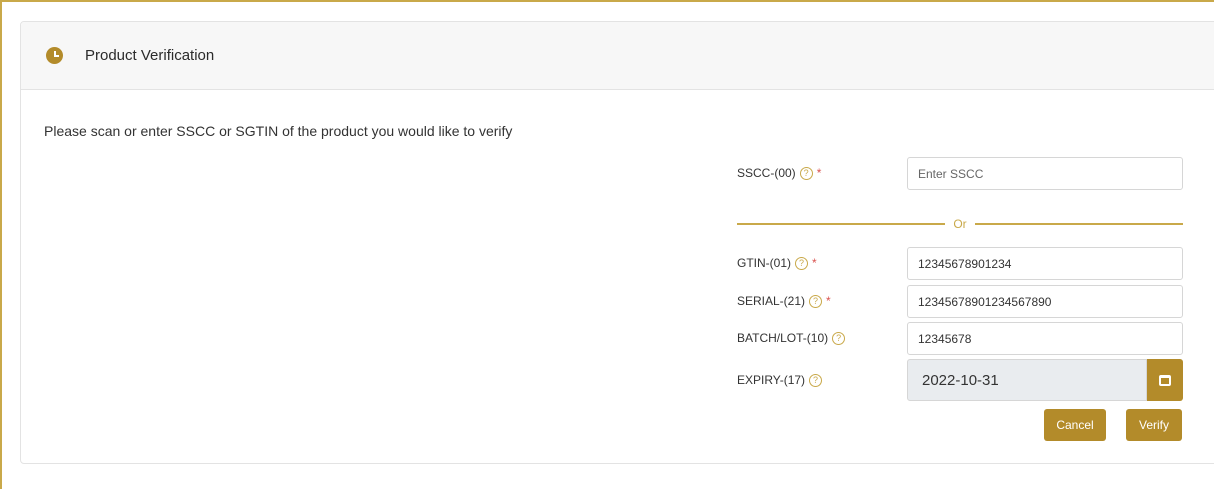 Image resolution: width=1214 pixels, height=489 pixels. I want to click on card-title: Product Verification, so click(150, 55).